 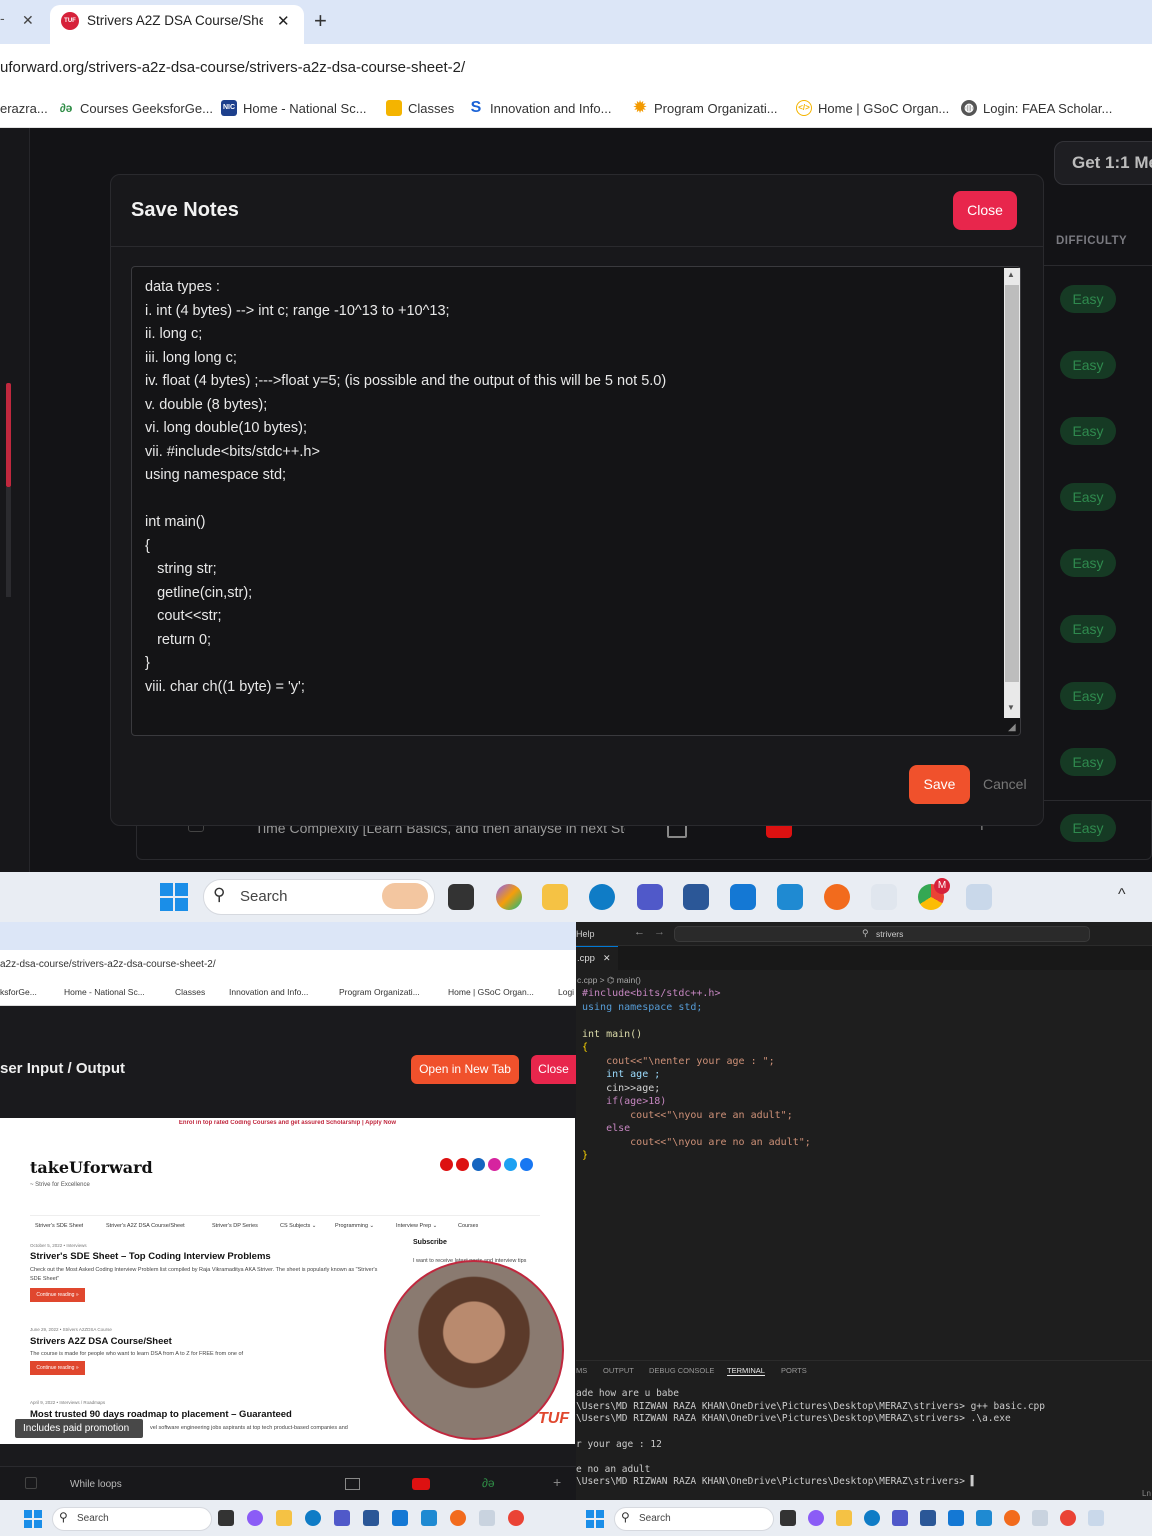 What do you see at coordinates (465, 1069) in the screenshot?
I see `open-new-tab-button: Open in New Tab` at bounding box center [465, 1069].